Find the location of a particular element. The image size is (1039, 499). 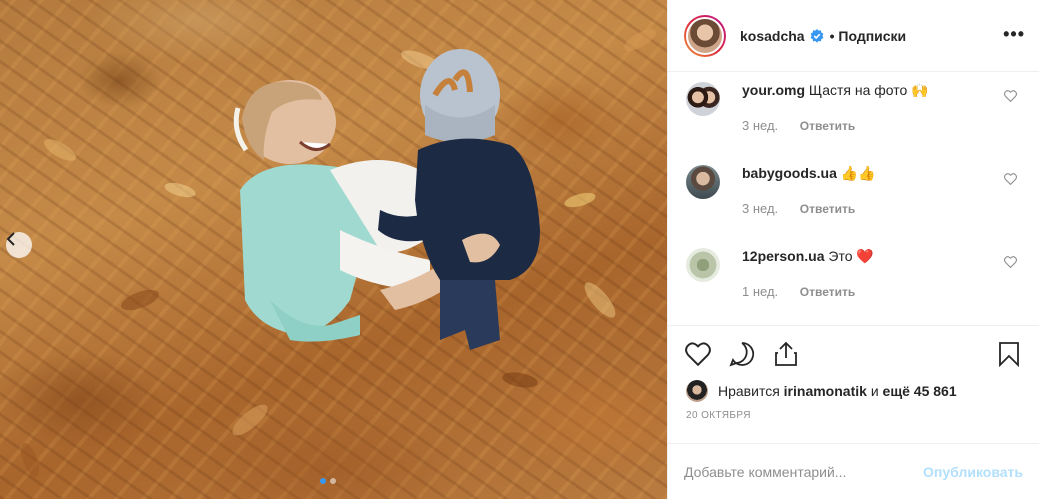

comment-bubble-icon is located at coordinates (742, 354).